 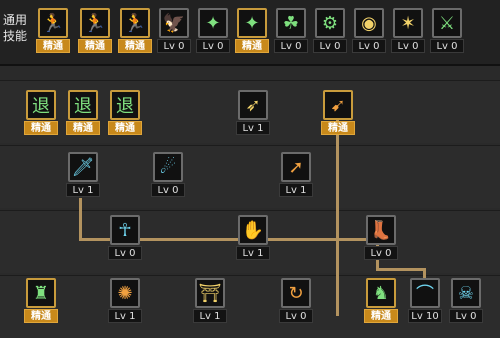 I want to click on tree-skill-strike-slot: ➚ Lv 1, so click(x=296, y=177).